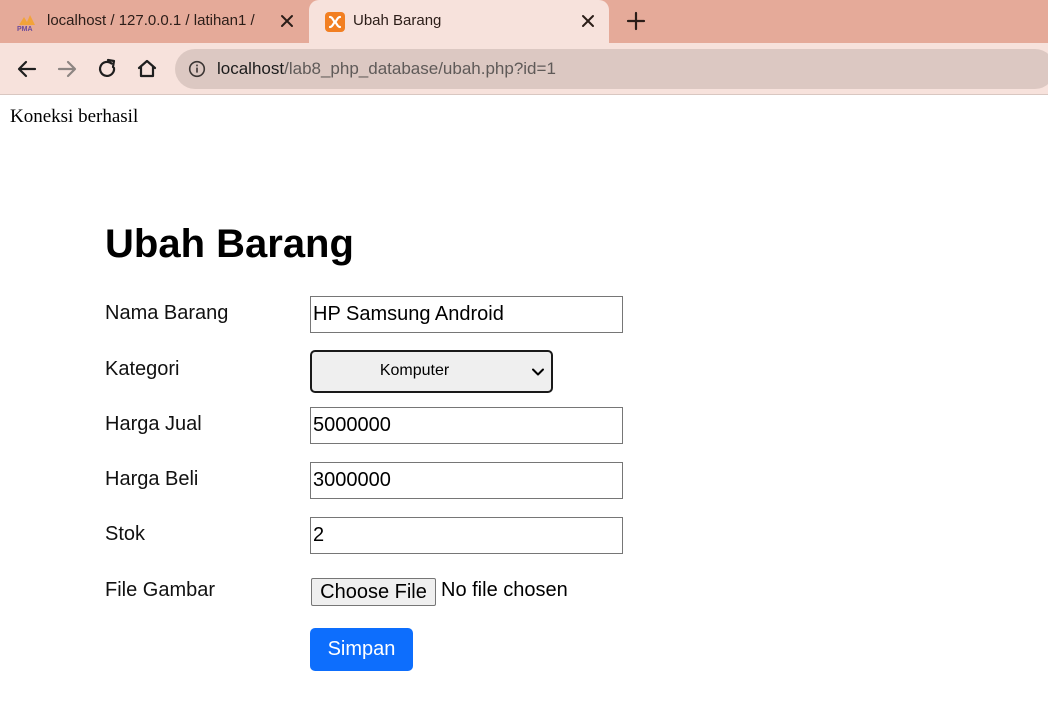 The height and width of the screenshot is (710, 1048). I want to click on page-title: Ubah Barang, so click(229, 244).